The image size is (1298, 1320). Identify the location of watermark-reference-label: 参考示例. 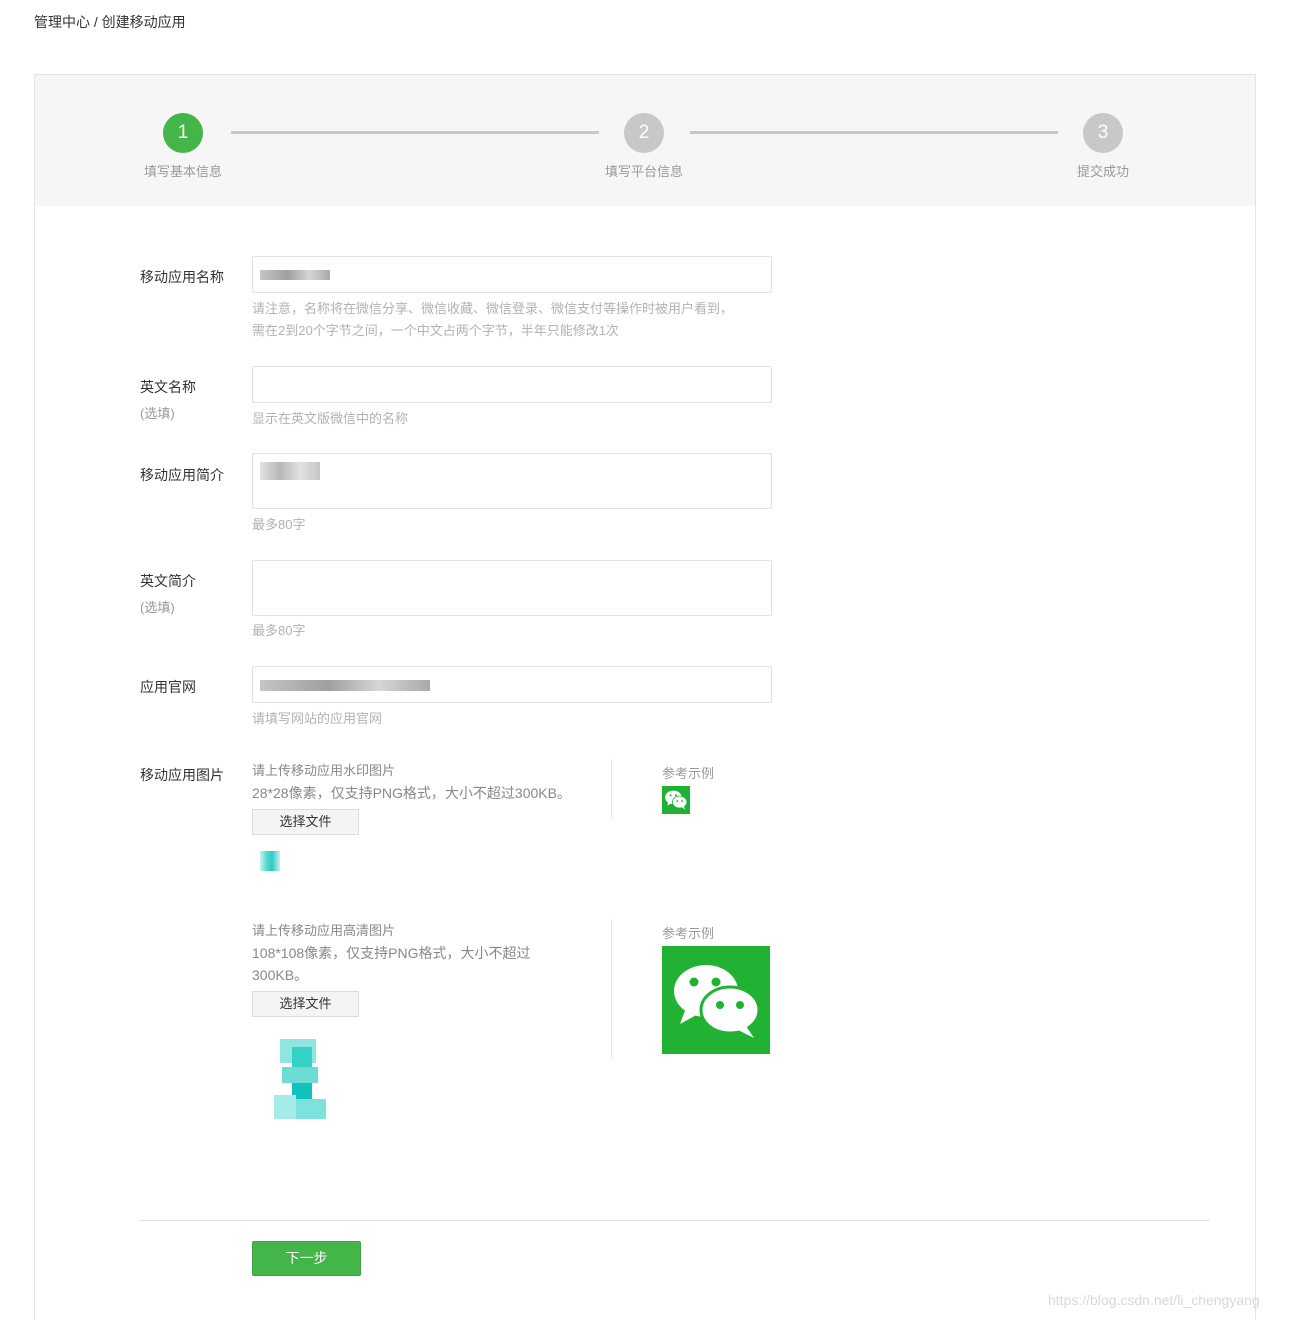
(688, 773).